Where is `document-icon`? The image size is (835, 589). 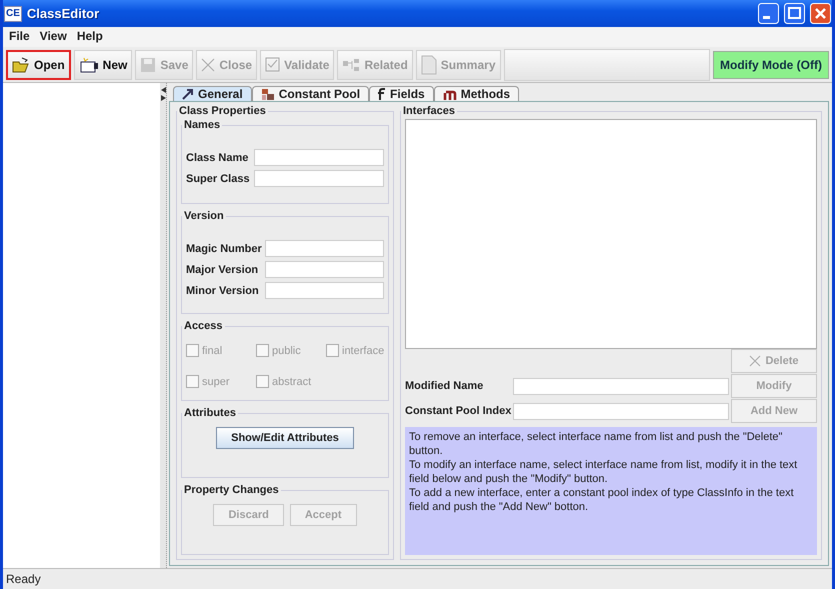 document-icon is located at coordinates (428, 64).